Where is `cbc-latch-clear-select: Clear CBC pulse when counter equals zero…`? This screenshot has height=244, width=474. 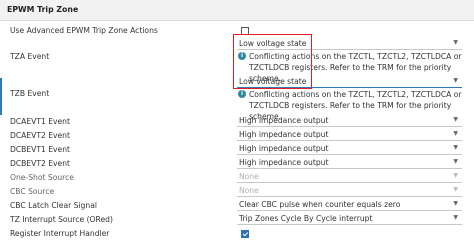 cbc-latch-clear-select: Clear CBC pulse when counter equals zero… is located at coordinates (349, 205).